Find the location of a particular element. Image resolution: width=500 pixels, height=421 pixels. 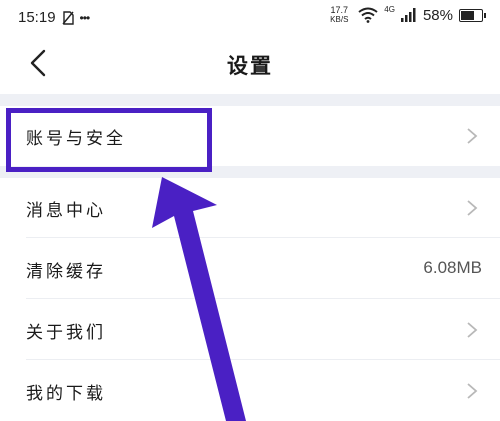

page-title: 设置 is located at coordinates (250, 66).